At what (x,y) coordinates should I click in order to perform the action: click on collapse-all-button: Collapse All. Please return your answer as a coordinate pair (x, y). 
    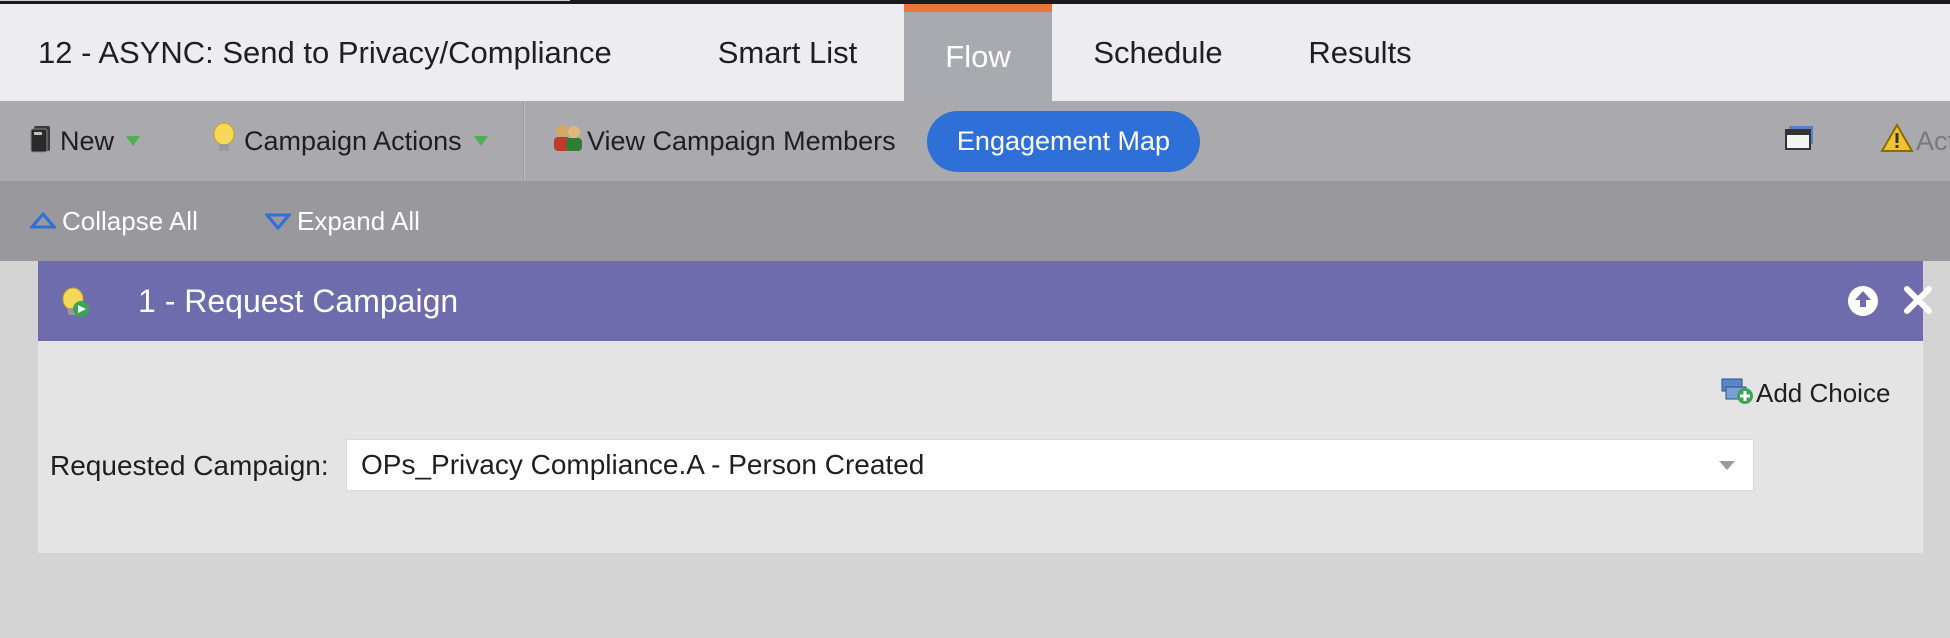
    Looking at the image, I should click on (113, 221).